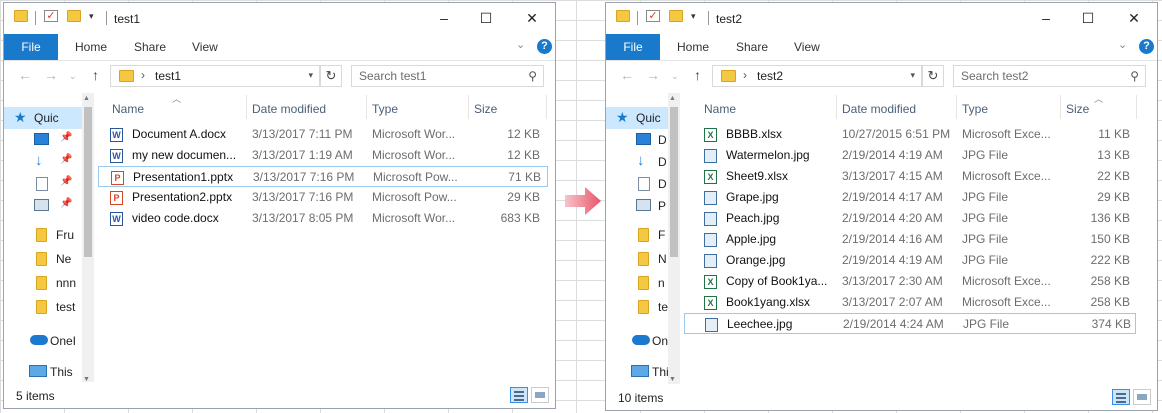 The width and height of the screenshot is (1162, 413). I want to click on nav-item-desktop: D, so click(637, 140).